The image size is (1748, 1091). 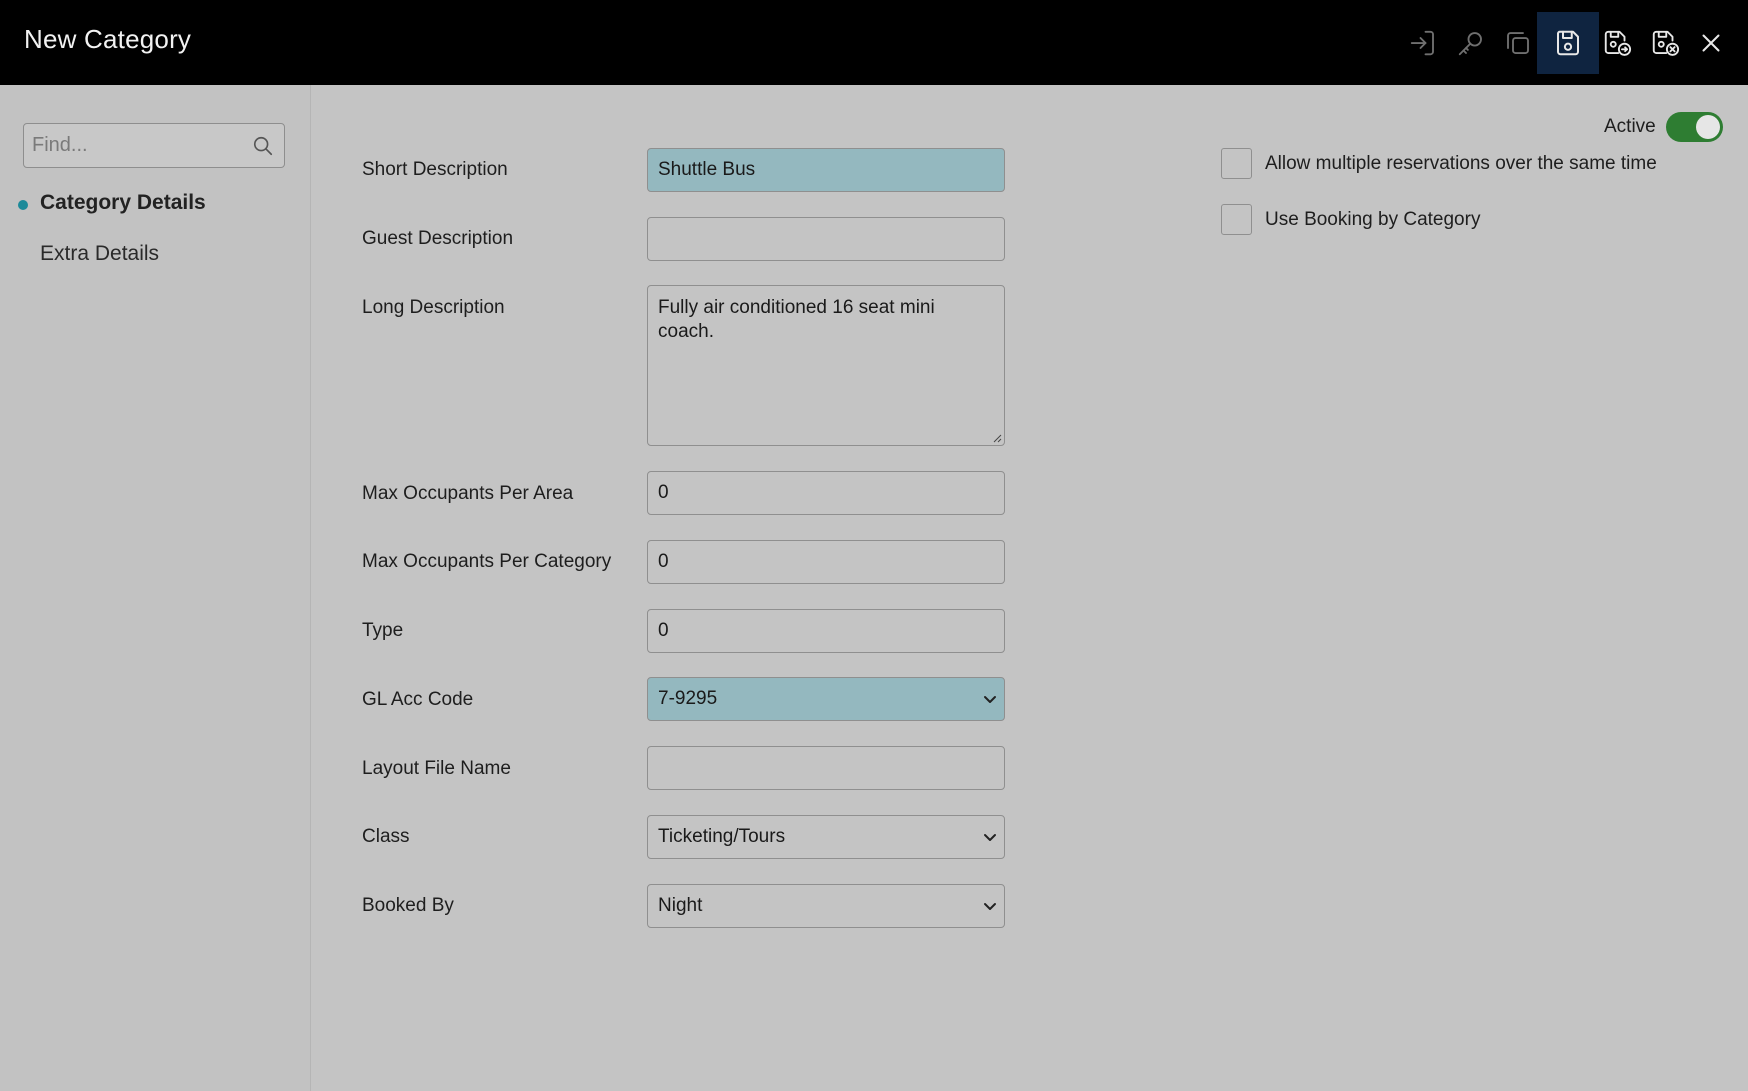 What do you see at coordinates (722, 836) in the screenshot?
I see `class-value: Ticketing/Tours` at bounding box center [722, 836].